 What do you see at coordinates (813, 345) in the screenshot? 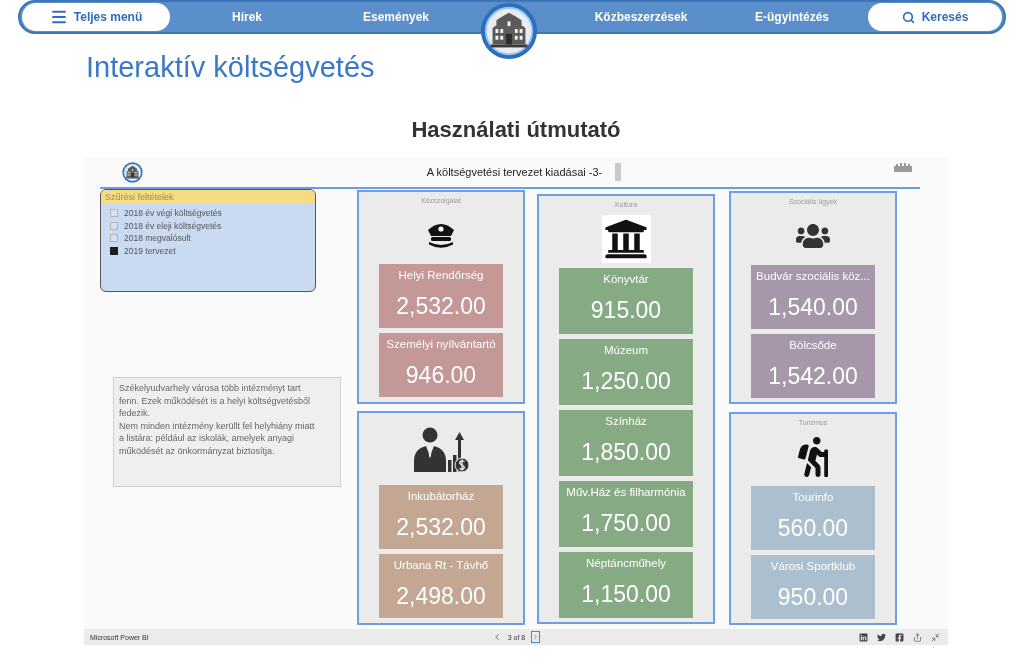
I see `tile-title: Bölcsőde` at bounding box center [813, 345].